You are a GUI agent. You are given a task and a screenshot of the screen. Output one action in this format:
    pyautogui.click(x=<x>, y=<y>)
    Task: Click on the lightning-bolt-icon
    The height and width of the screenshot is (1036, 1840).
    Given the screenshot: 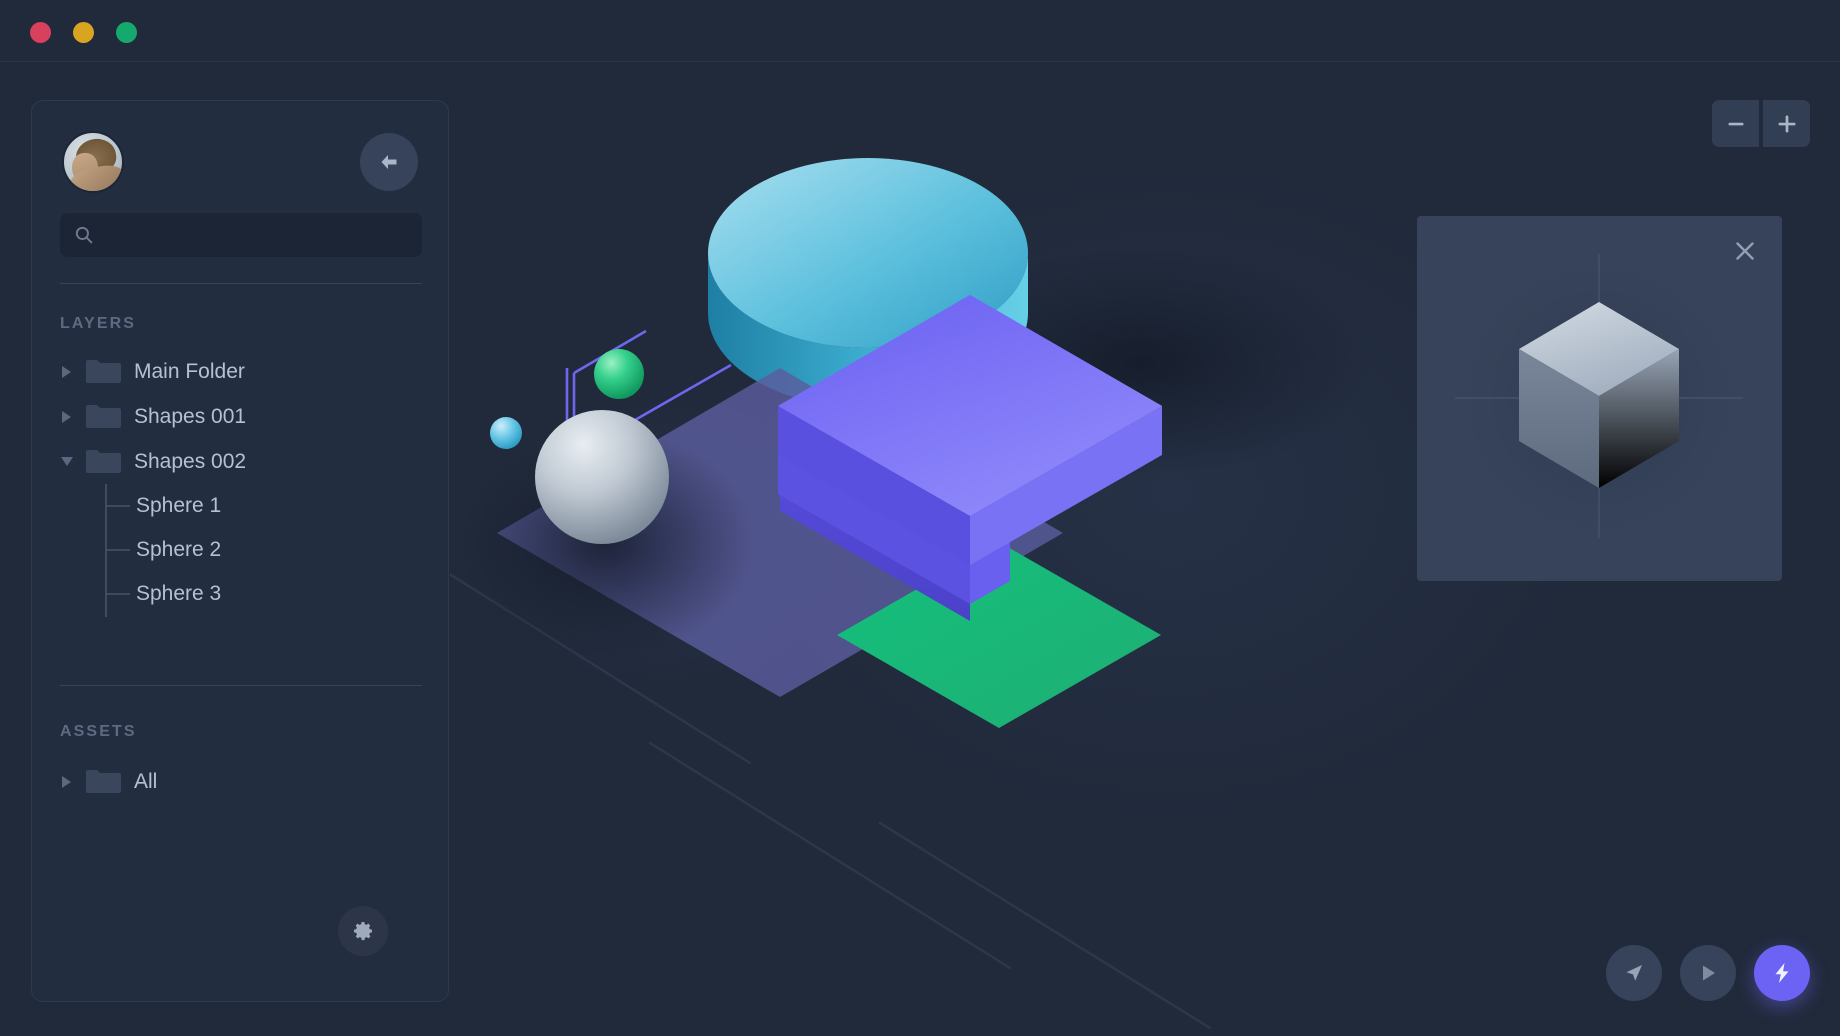 What is the action you would take?
    pyautogui.click(x=1782, y=973)
    